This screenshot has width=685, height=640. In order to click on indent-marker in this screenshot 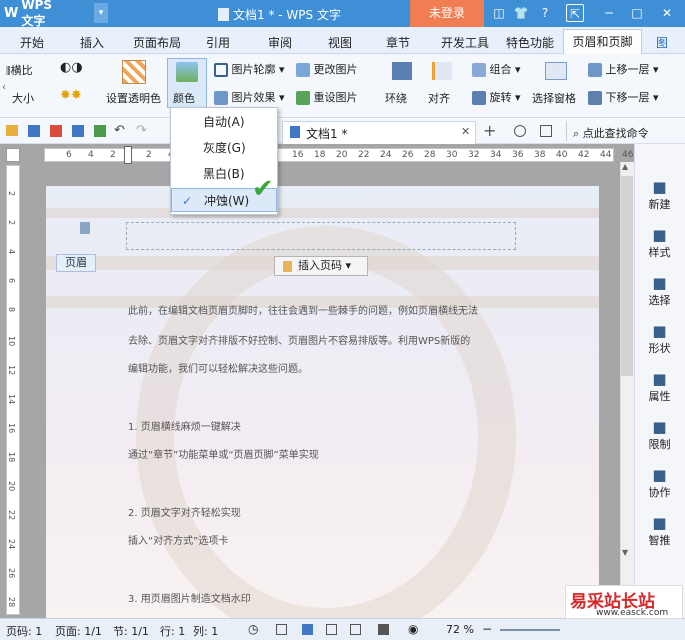, I will do `click(128, 155)`.